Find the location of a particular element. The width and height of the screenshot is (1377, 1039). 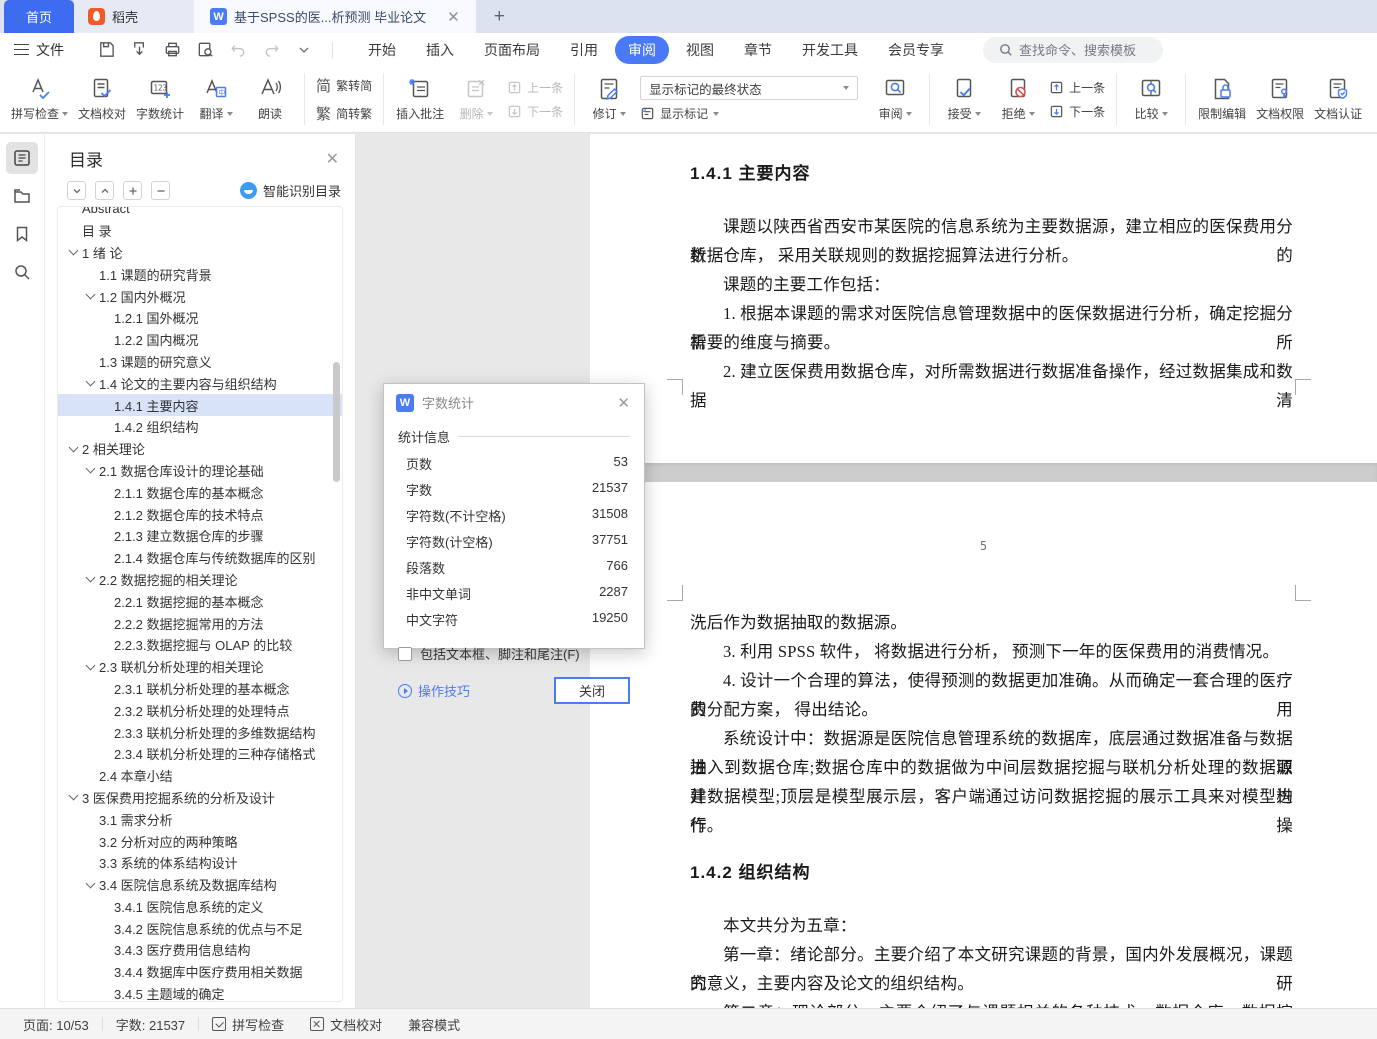

compare-button: 比较 is located at coordinates (1151, 99).